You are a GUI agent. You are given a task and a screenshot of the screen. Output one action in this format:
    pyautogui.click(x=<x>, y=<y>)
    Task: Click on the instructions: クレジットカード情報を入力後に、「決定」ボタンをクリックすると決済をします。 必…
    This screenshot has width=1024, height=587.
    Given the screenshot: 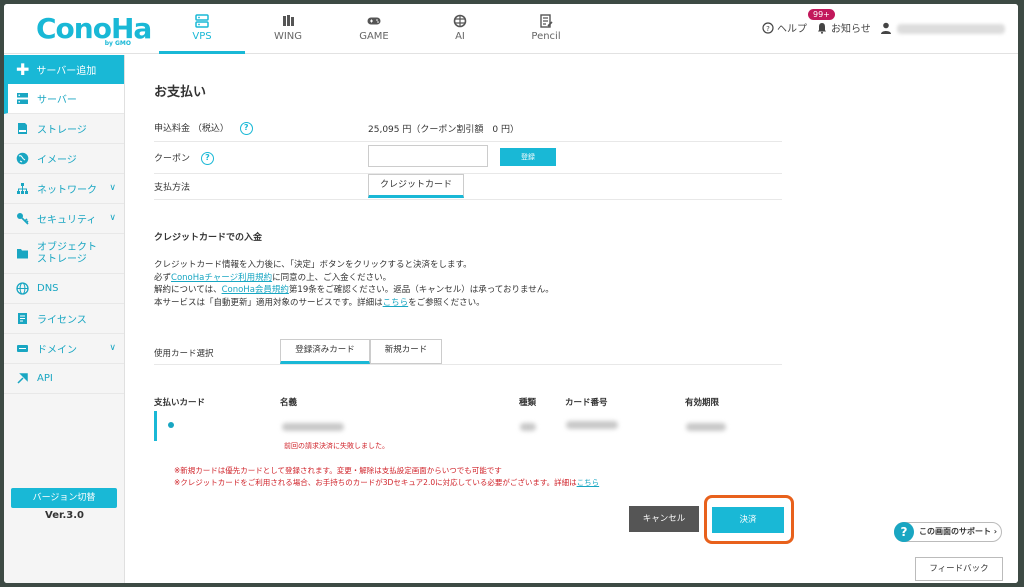 What is the action you would take?
    pyautogui.click(x=474, y=284)
    